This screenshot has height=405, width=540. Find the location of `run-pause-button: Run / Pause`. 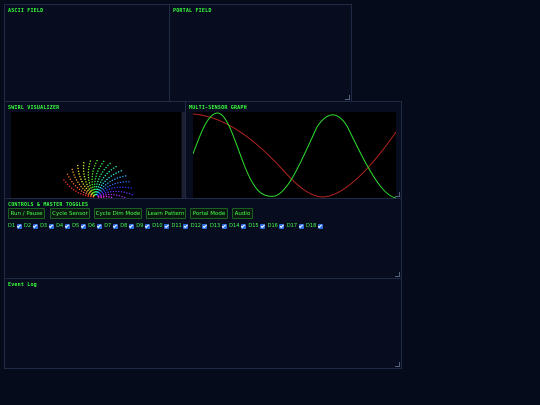

run-pause-button: Run / Pause is located at coordinates (26, 213).